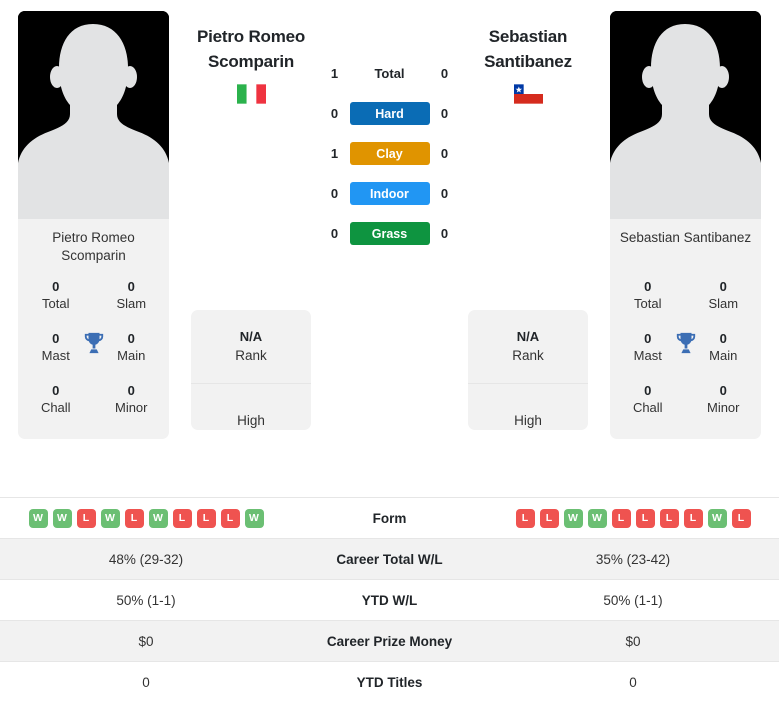 Image resolution: width=779 pixels, height=719 pixels. I want to click on row-value-left: $0, so click(146, 641).